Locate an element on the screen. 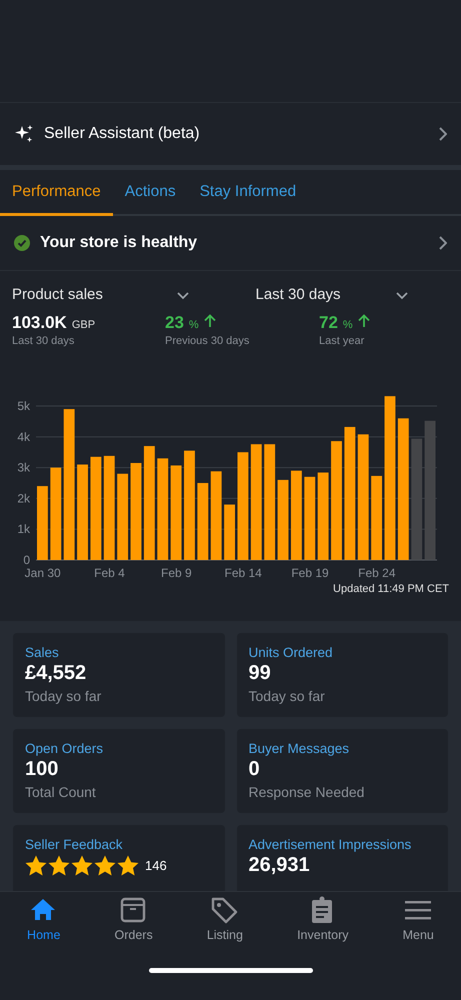 This screenshot has height=1000, width=461. axis-label: Feb 9 is located at coordinates (176, 573).